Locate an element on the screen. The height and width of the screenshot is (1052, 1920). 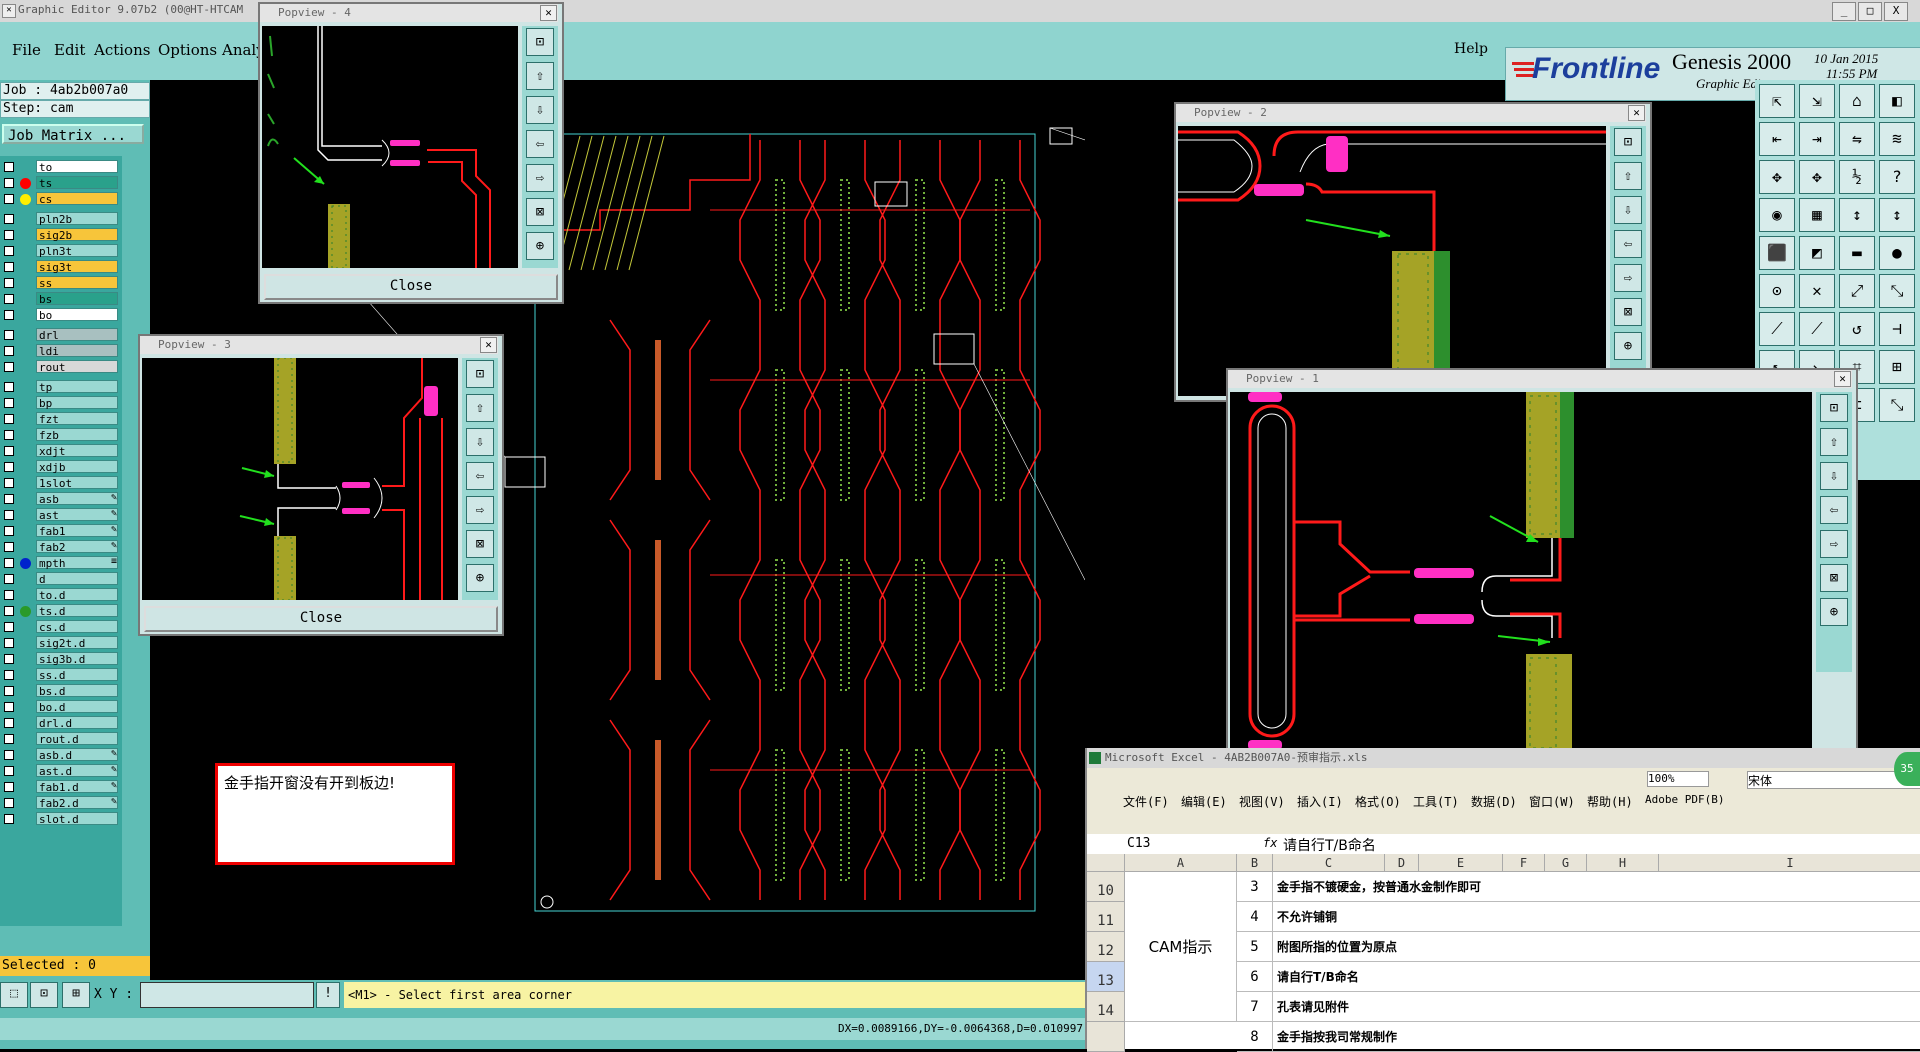
layer-name: ts is located at coordinates (77, 183).